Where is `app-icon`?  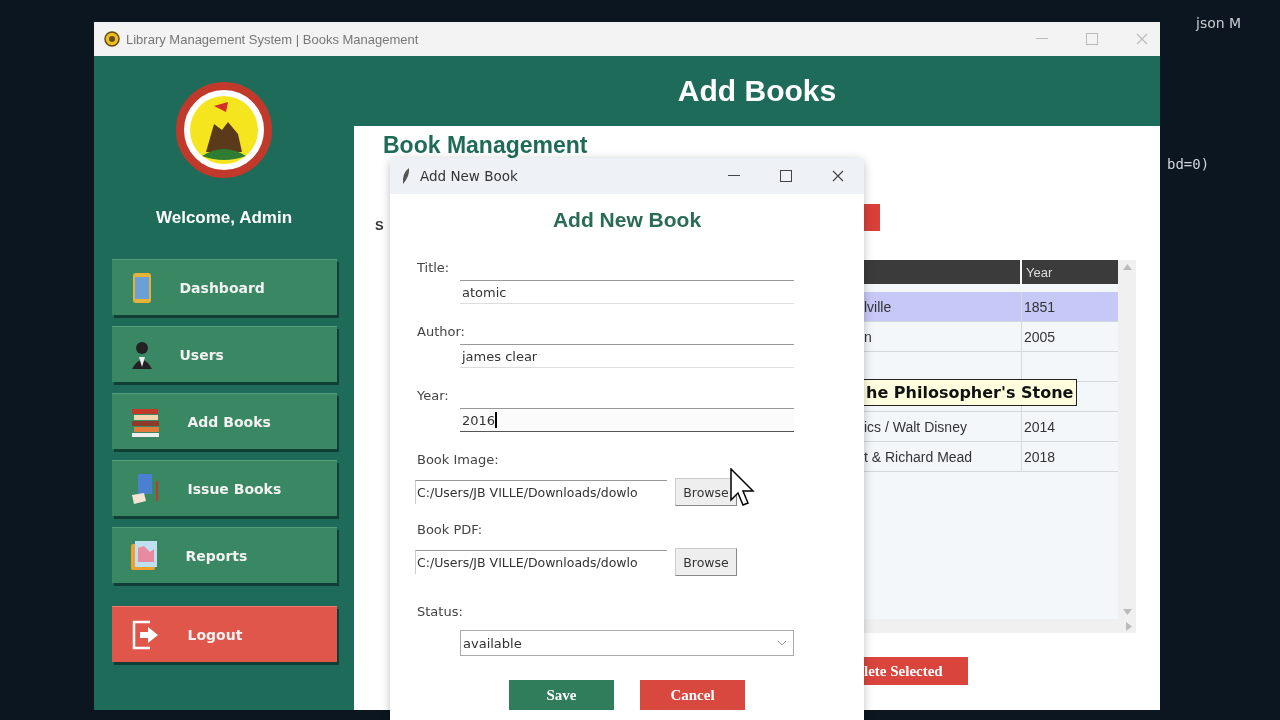
app-icon is located at coordinates (112, 39).